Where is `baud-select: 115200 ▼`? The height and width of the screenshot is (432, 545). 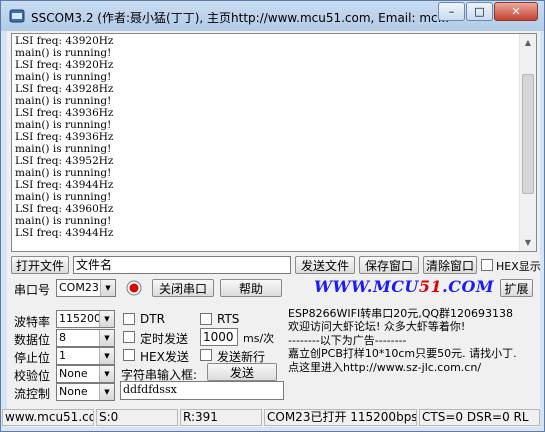
baud-select: 115200 ▼ is located at coordinates (85, 319).